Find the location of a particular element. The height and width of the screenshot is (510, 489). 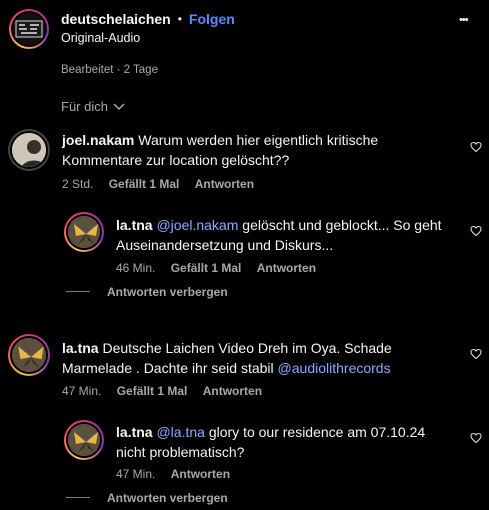

chevron-down-icon is located at coordinates (119, 106).